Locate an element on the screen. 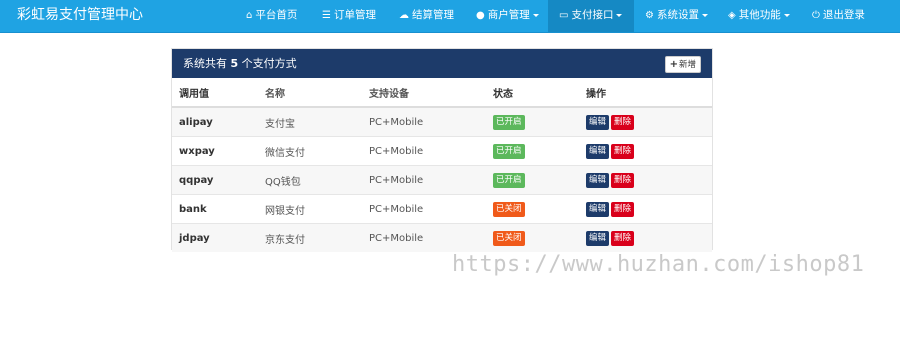  row-name: 京东支付 is located at coordinates (317, 237).